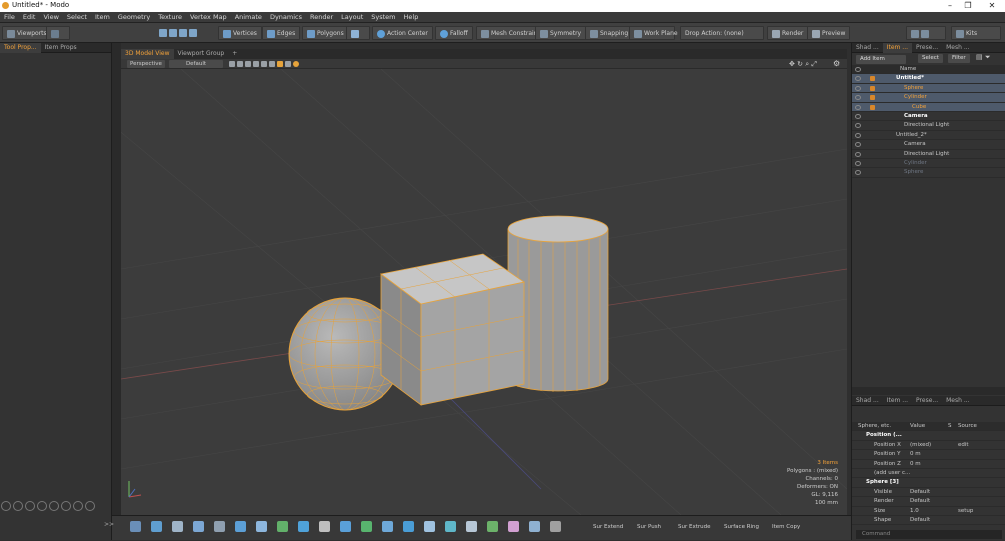  Describe the element at coordinates (280, 64) in the screenshot. I see `warning-icon` at that location.